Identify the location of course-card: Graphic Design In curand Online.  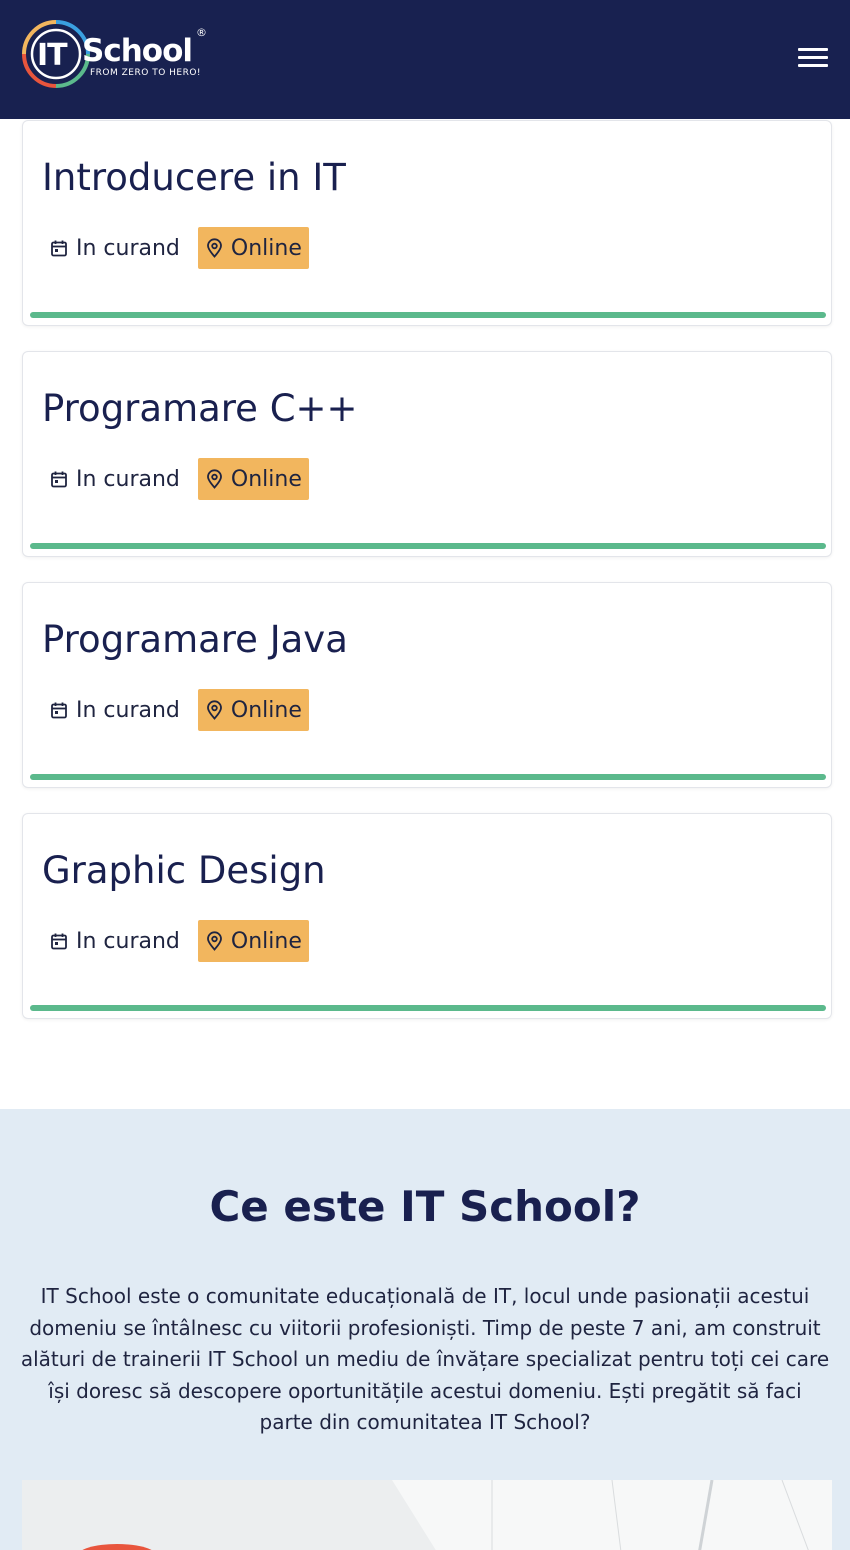
(427, 916).